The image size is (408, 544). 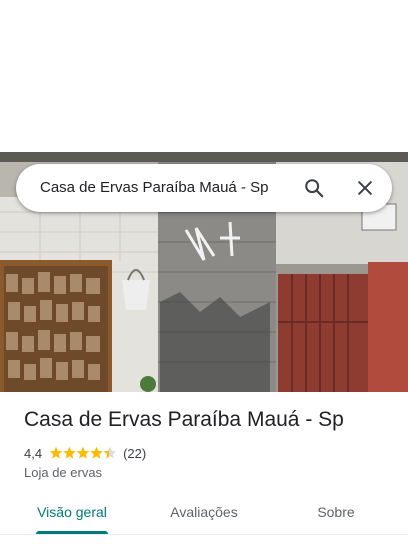 I want to click on place-title: Casa de Ervas Paraíba Mauá - Sp, so click(x=184, y=419).